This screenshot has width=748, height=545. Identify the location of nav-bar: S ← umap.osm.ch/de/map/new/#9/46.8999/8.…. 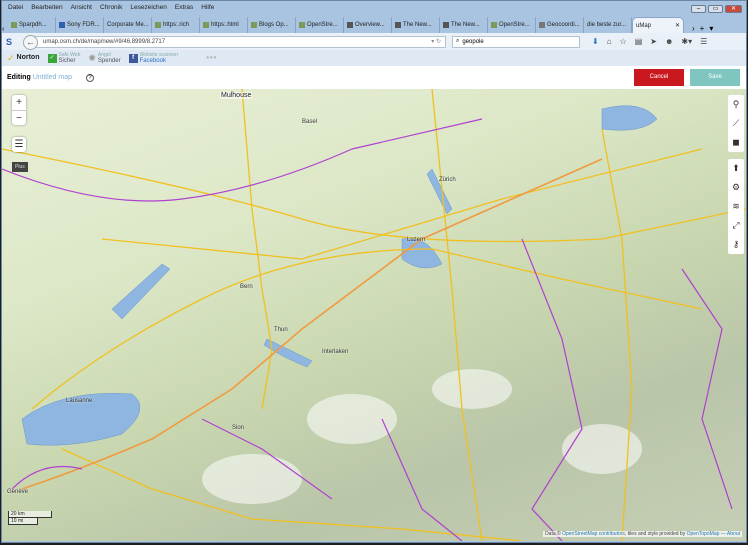
(374, 41).